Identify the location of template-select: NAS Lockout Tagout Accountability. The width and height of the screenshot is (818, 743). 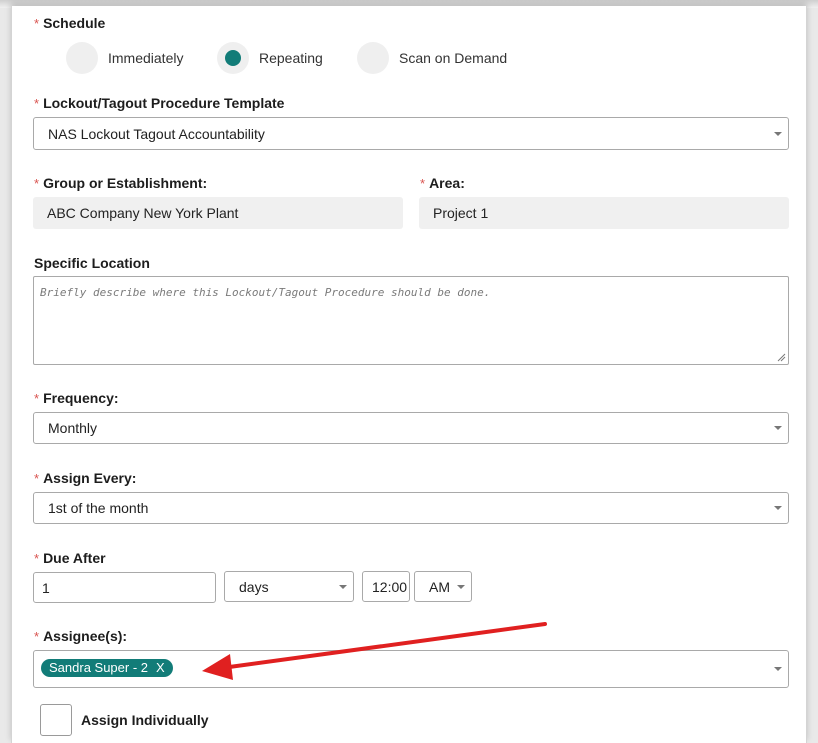
(411, 133).